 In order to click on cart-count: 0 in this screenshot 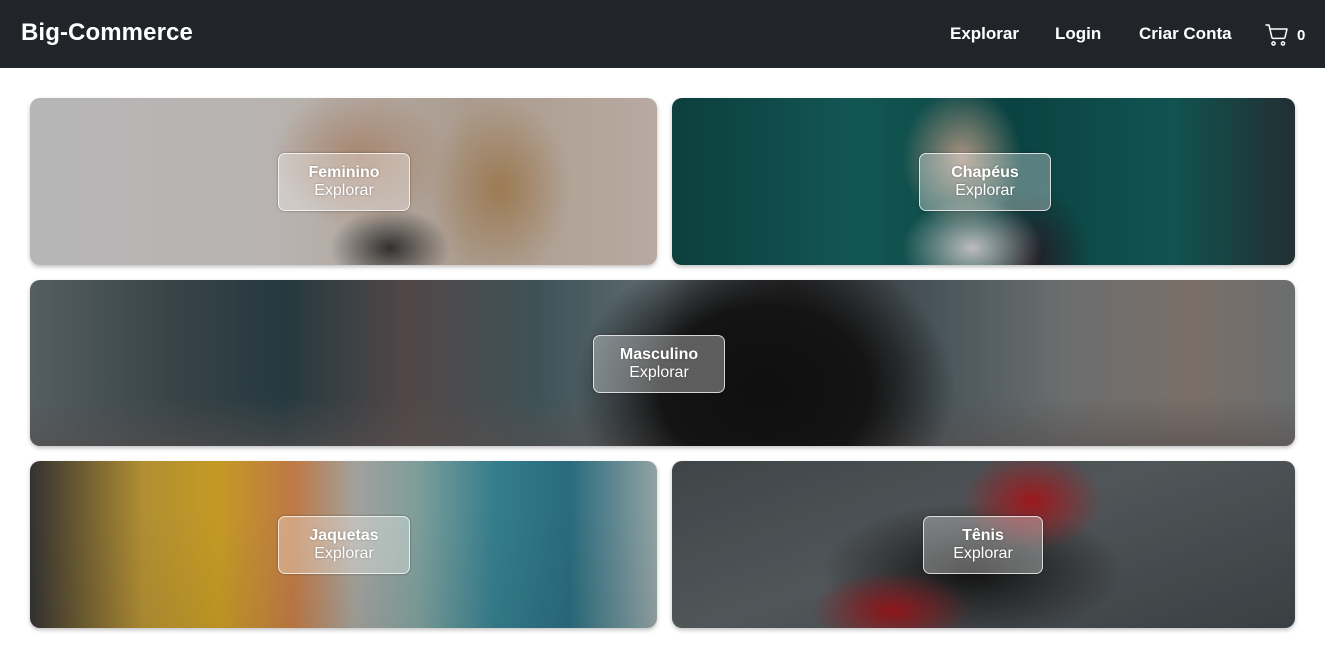, I will do `click(1301, 35)`.